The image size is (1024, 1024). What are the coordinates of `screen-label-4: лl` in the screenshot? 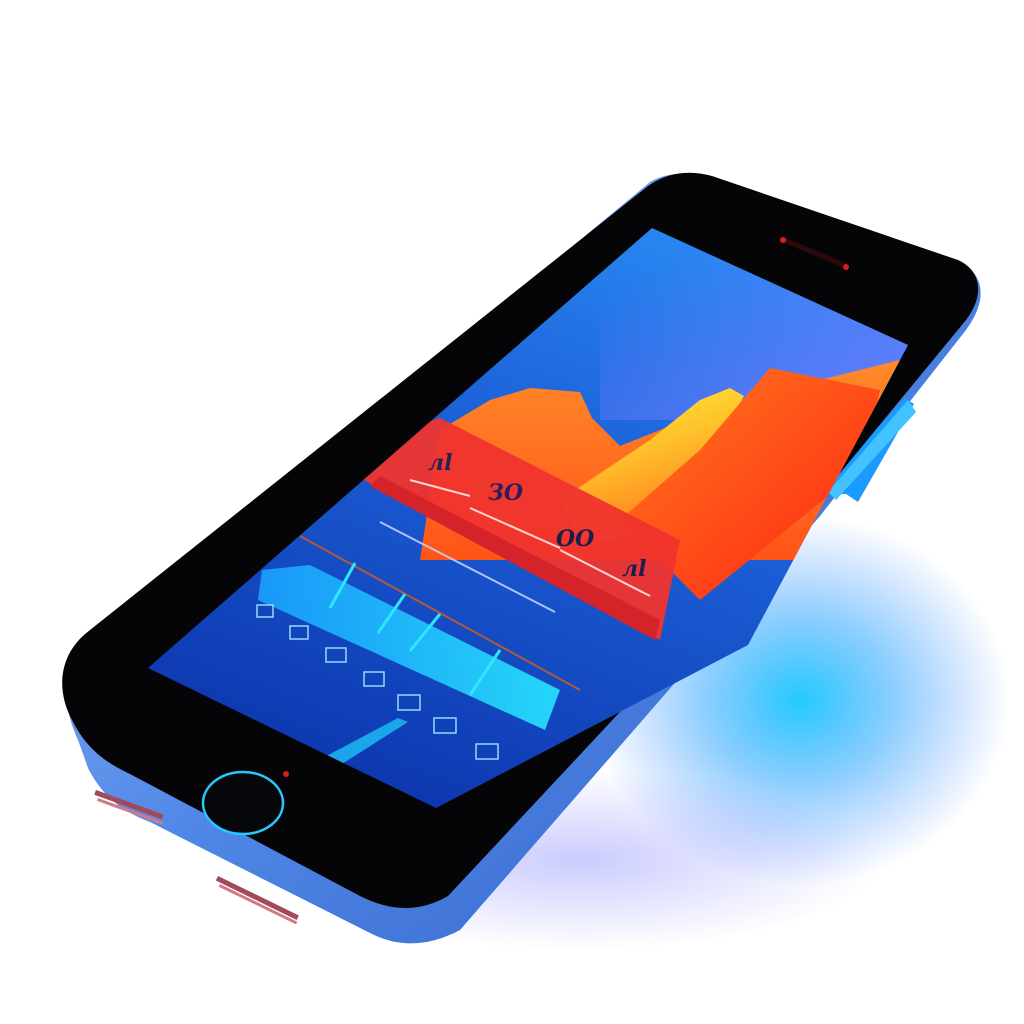 It's located at (634, 569).